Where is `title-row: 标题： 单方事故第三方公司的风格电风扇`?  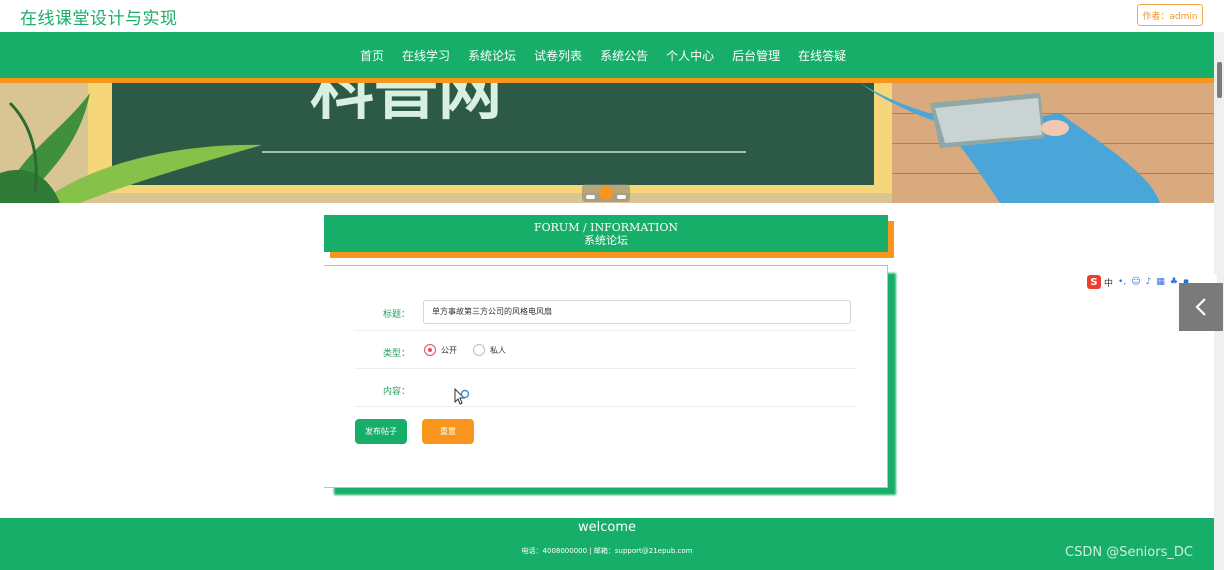
title-row: 标题： 单方事故第三方公司的风格电风扇 is located at coordinates (605, 311).